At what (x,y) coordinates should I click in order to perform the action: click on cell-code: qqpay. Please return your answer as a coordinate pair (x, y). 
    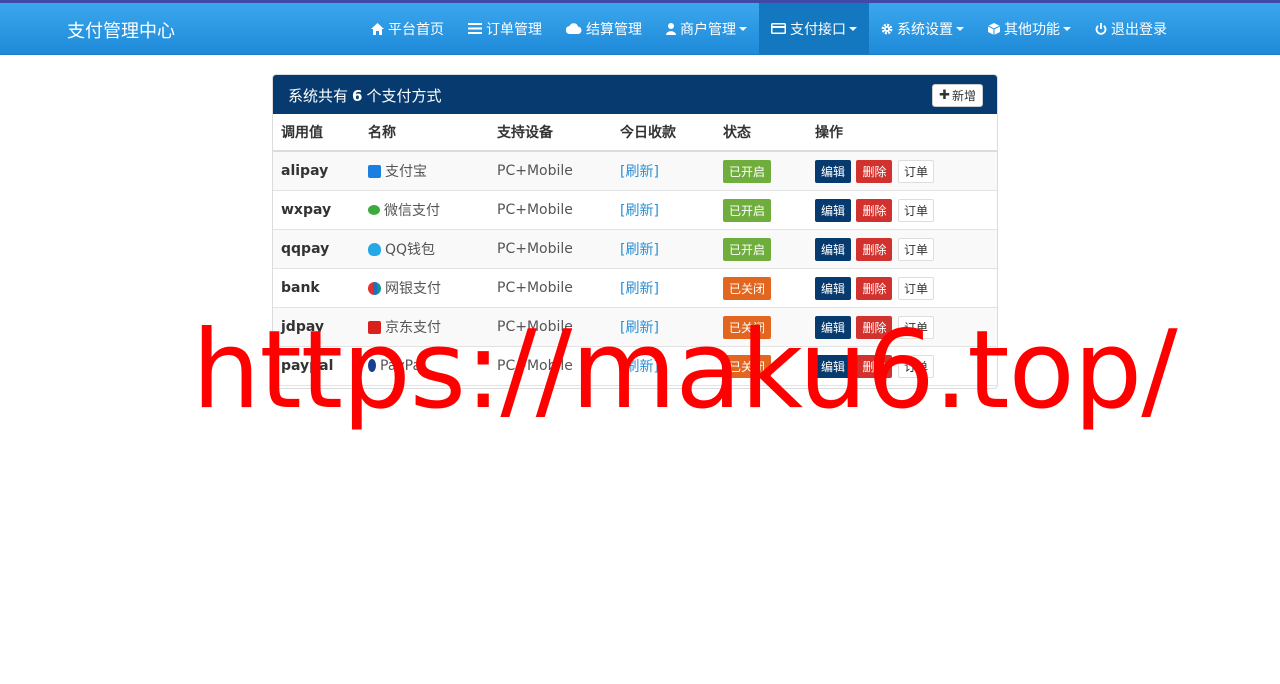
    Looking at the image, I should click on (316, 249).